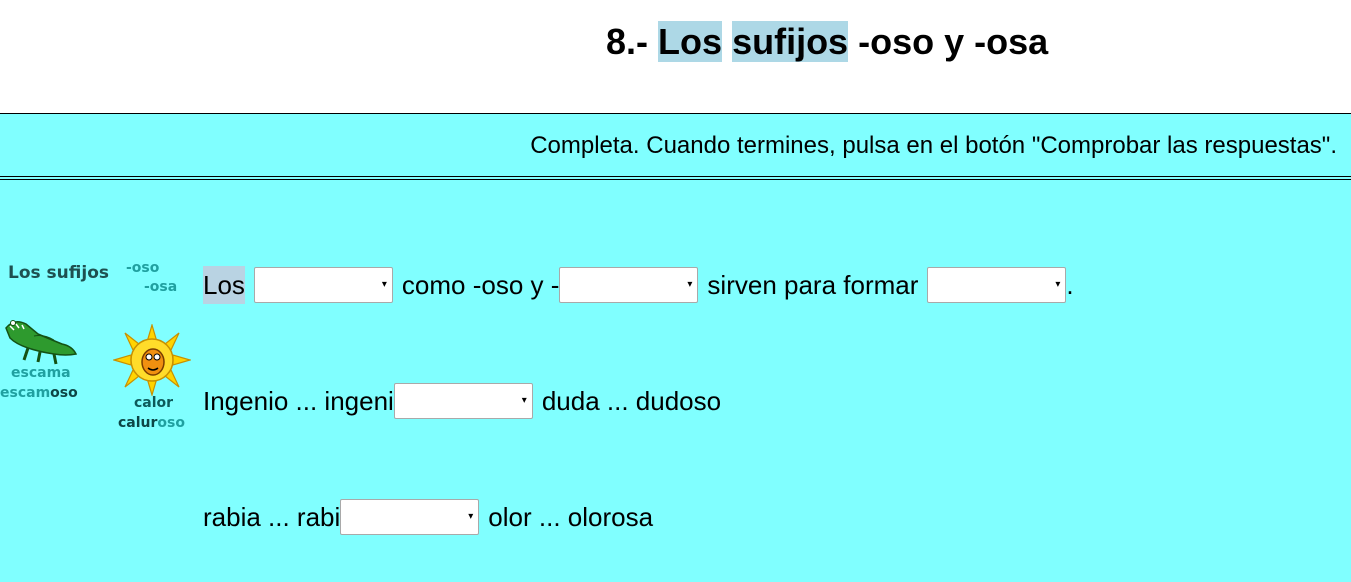 Image resolution: width=1351 pixels, height=582 pixels. Describe the element at coordinates (152, 360) in the screenshot. I see `sun-icon` at that location.